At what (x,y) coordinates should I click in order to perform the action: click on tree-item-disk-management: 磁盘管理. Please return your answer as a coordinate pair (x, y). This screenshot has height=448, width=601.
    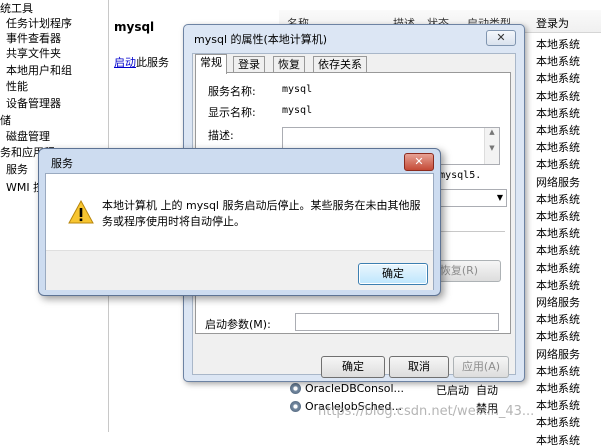
    Looking at the image, I should click on (28, 137).